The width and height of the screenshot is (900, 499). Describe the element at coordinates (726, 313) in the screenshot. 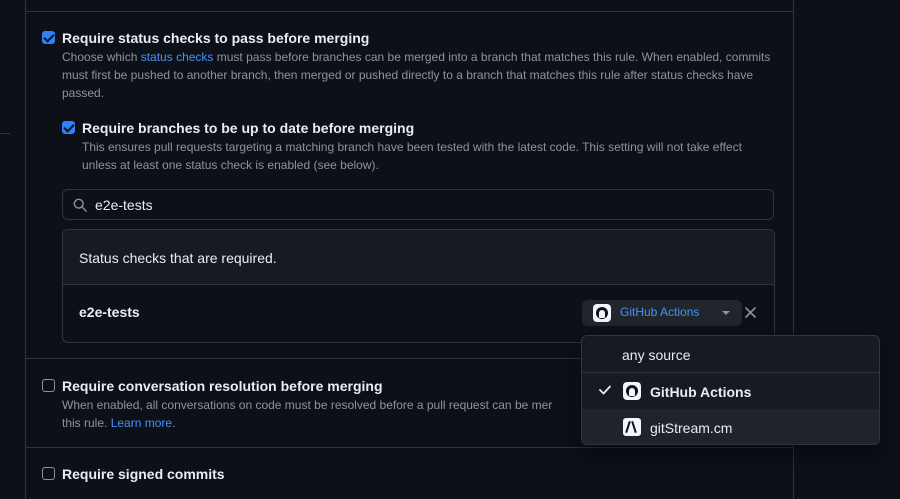

I see `chevron-down-icon` at that location.